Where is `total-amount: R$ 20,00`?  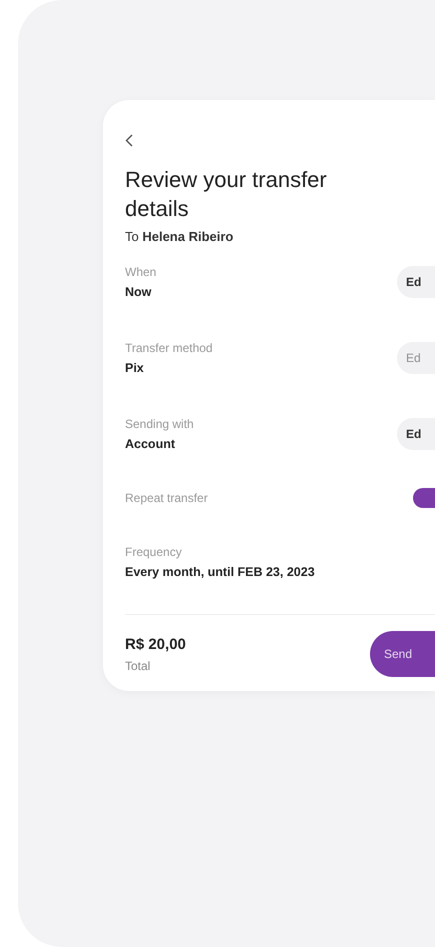 total-amount: R$ 20,00 is located at coordinates (155, 644).